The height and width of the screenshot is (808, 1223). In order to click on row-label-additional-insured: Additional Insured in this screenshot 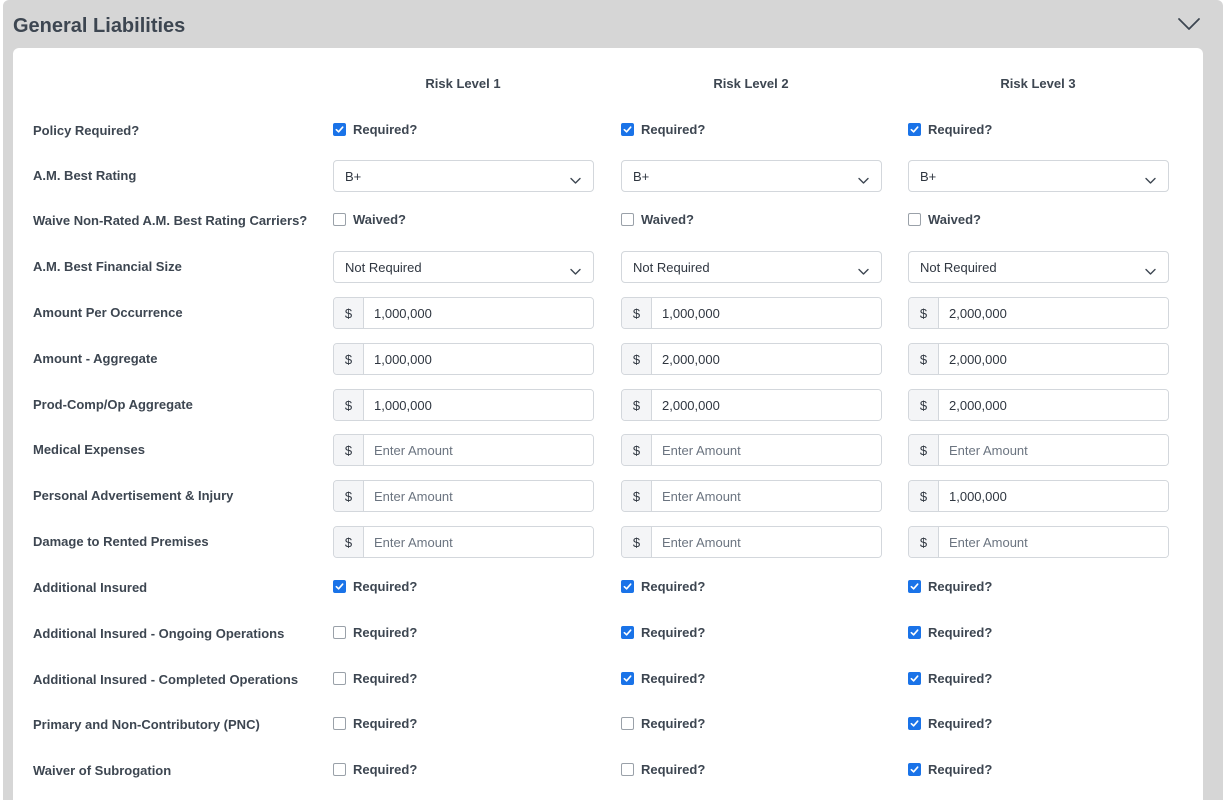, I will do `click(90, 587)`.